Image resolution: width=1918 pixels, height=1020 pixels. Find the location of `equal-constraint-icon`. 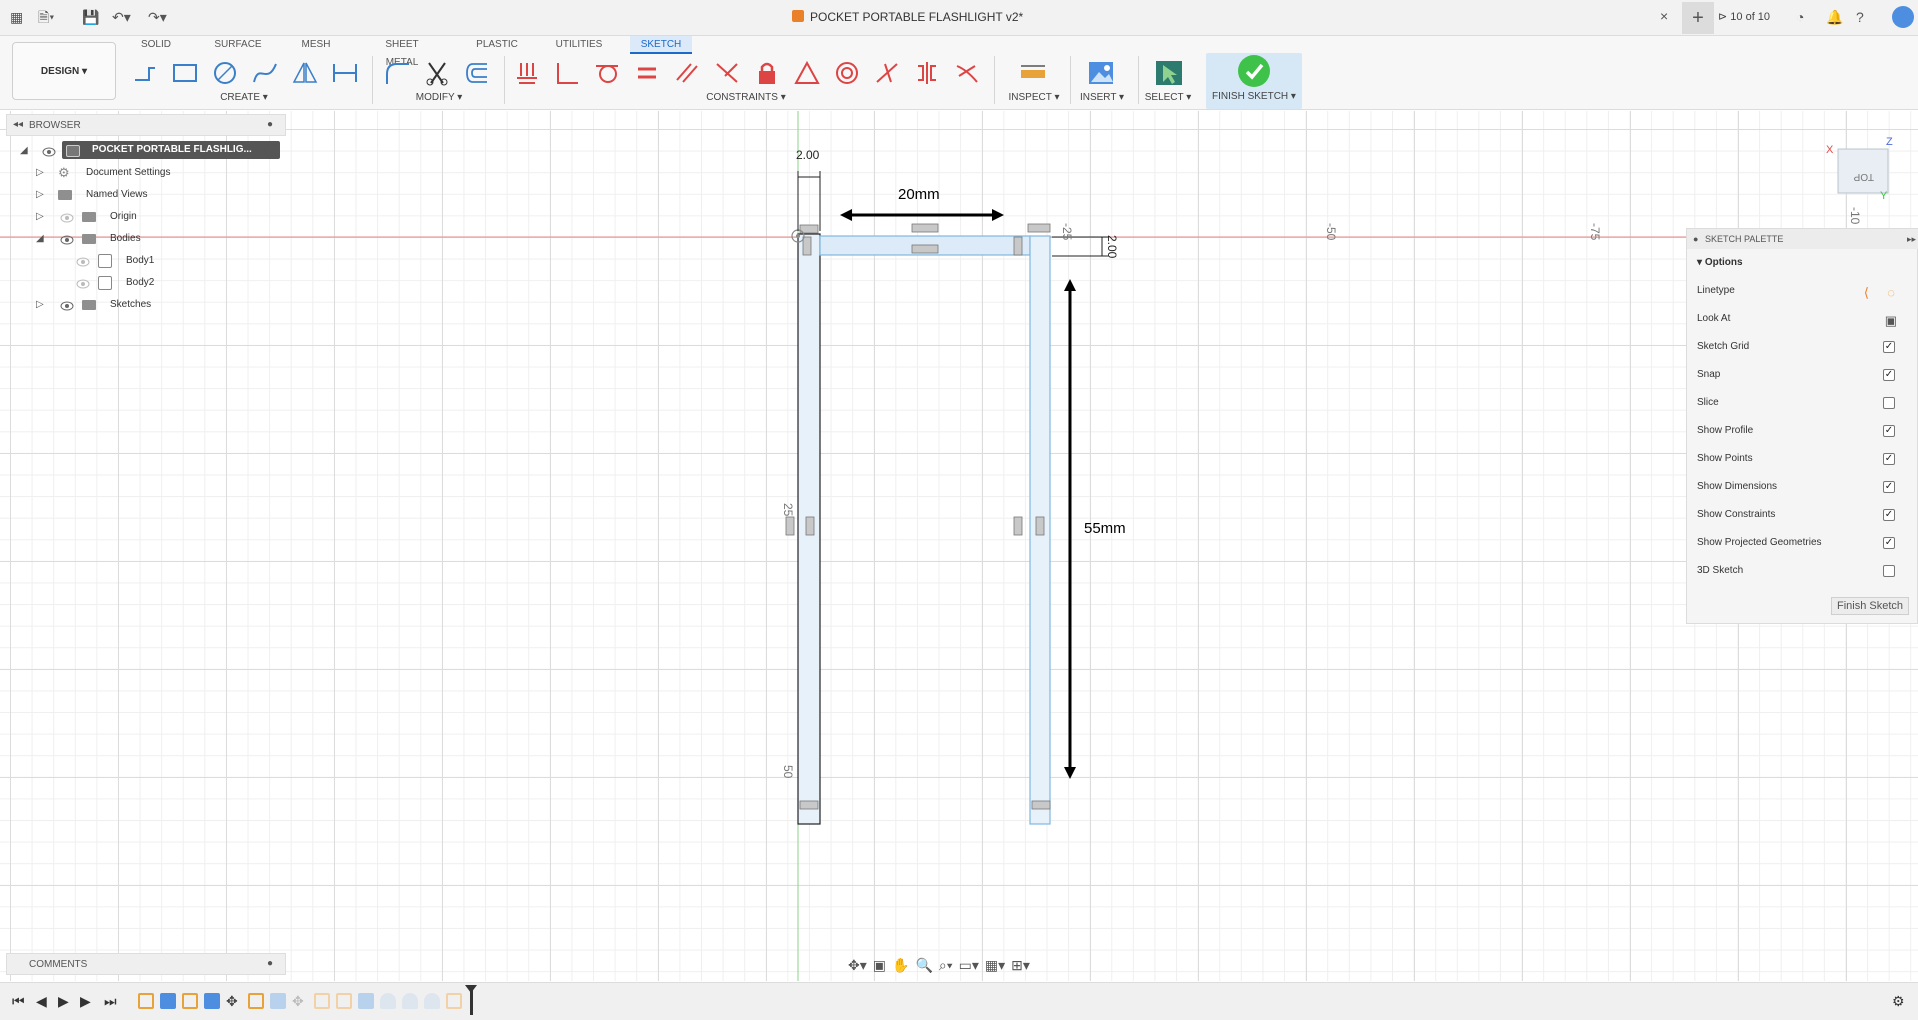

equal-constraint-icon is located at coordinates (647, 73).